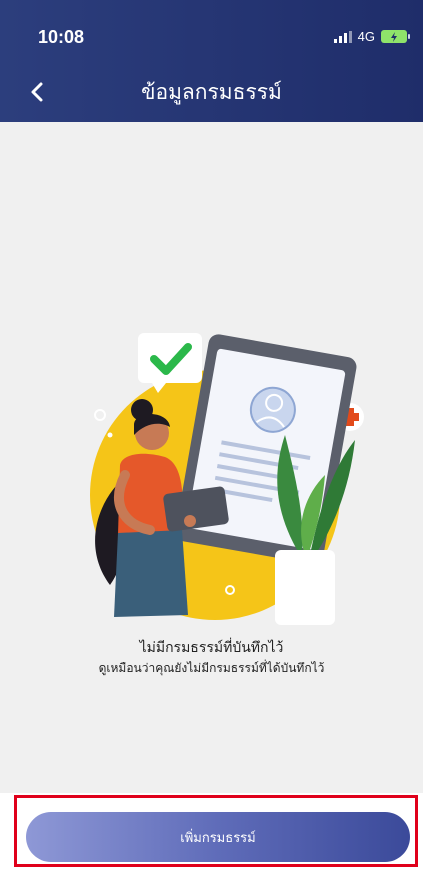 The width and height of the screenshot is (423, 870). I want to click on battery-icon, so click(395, 36).